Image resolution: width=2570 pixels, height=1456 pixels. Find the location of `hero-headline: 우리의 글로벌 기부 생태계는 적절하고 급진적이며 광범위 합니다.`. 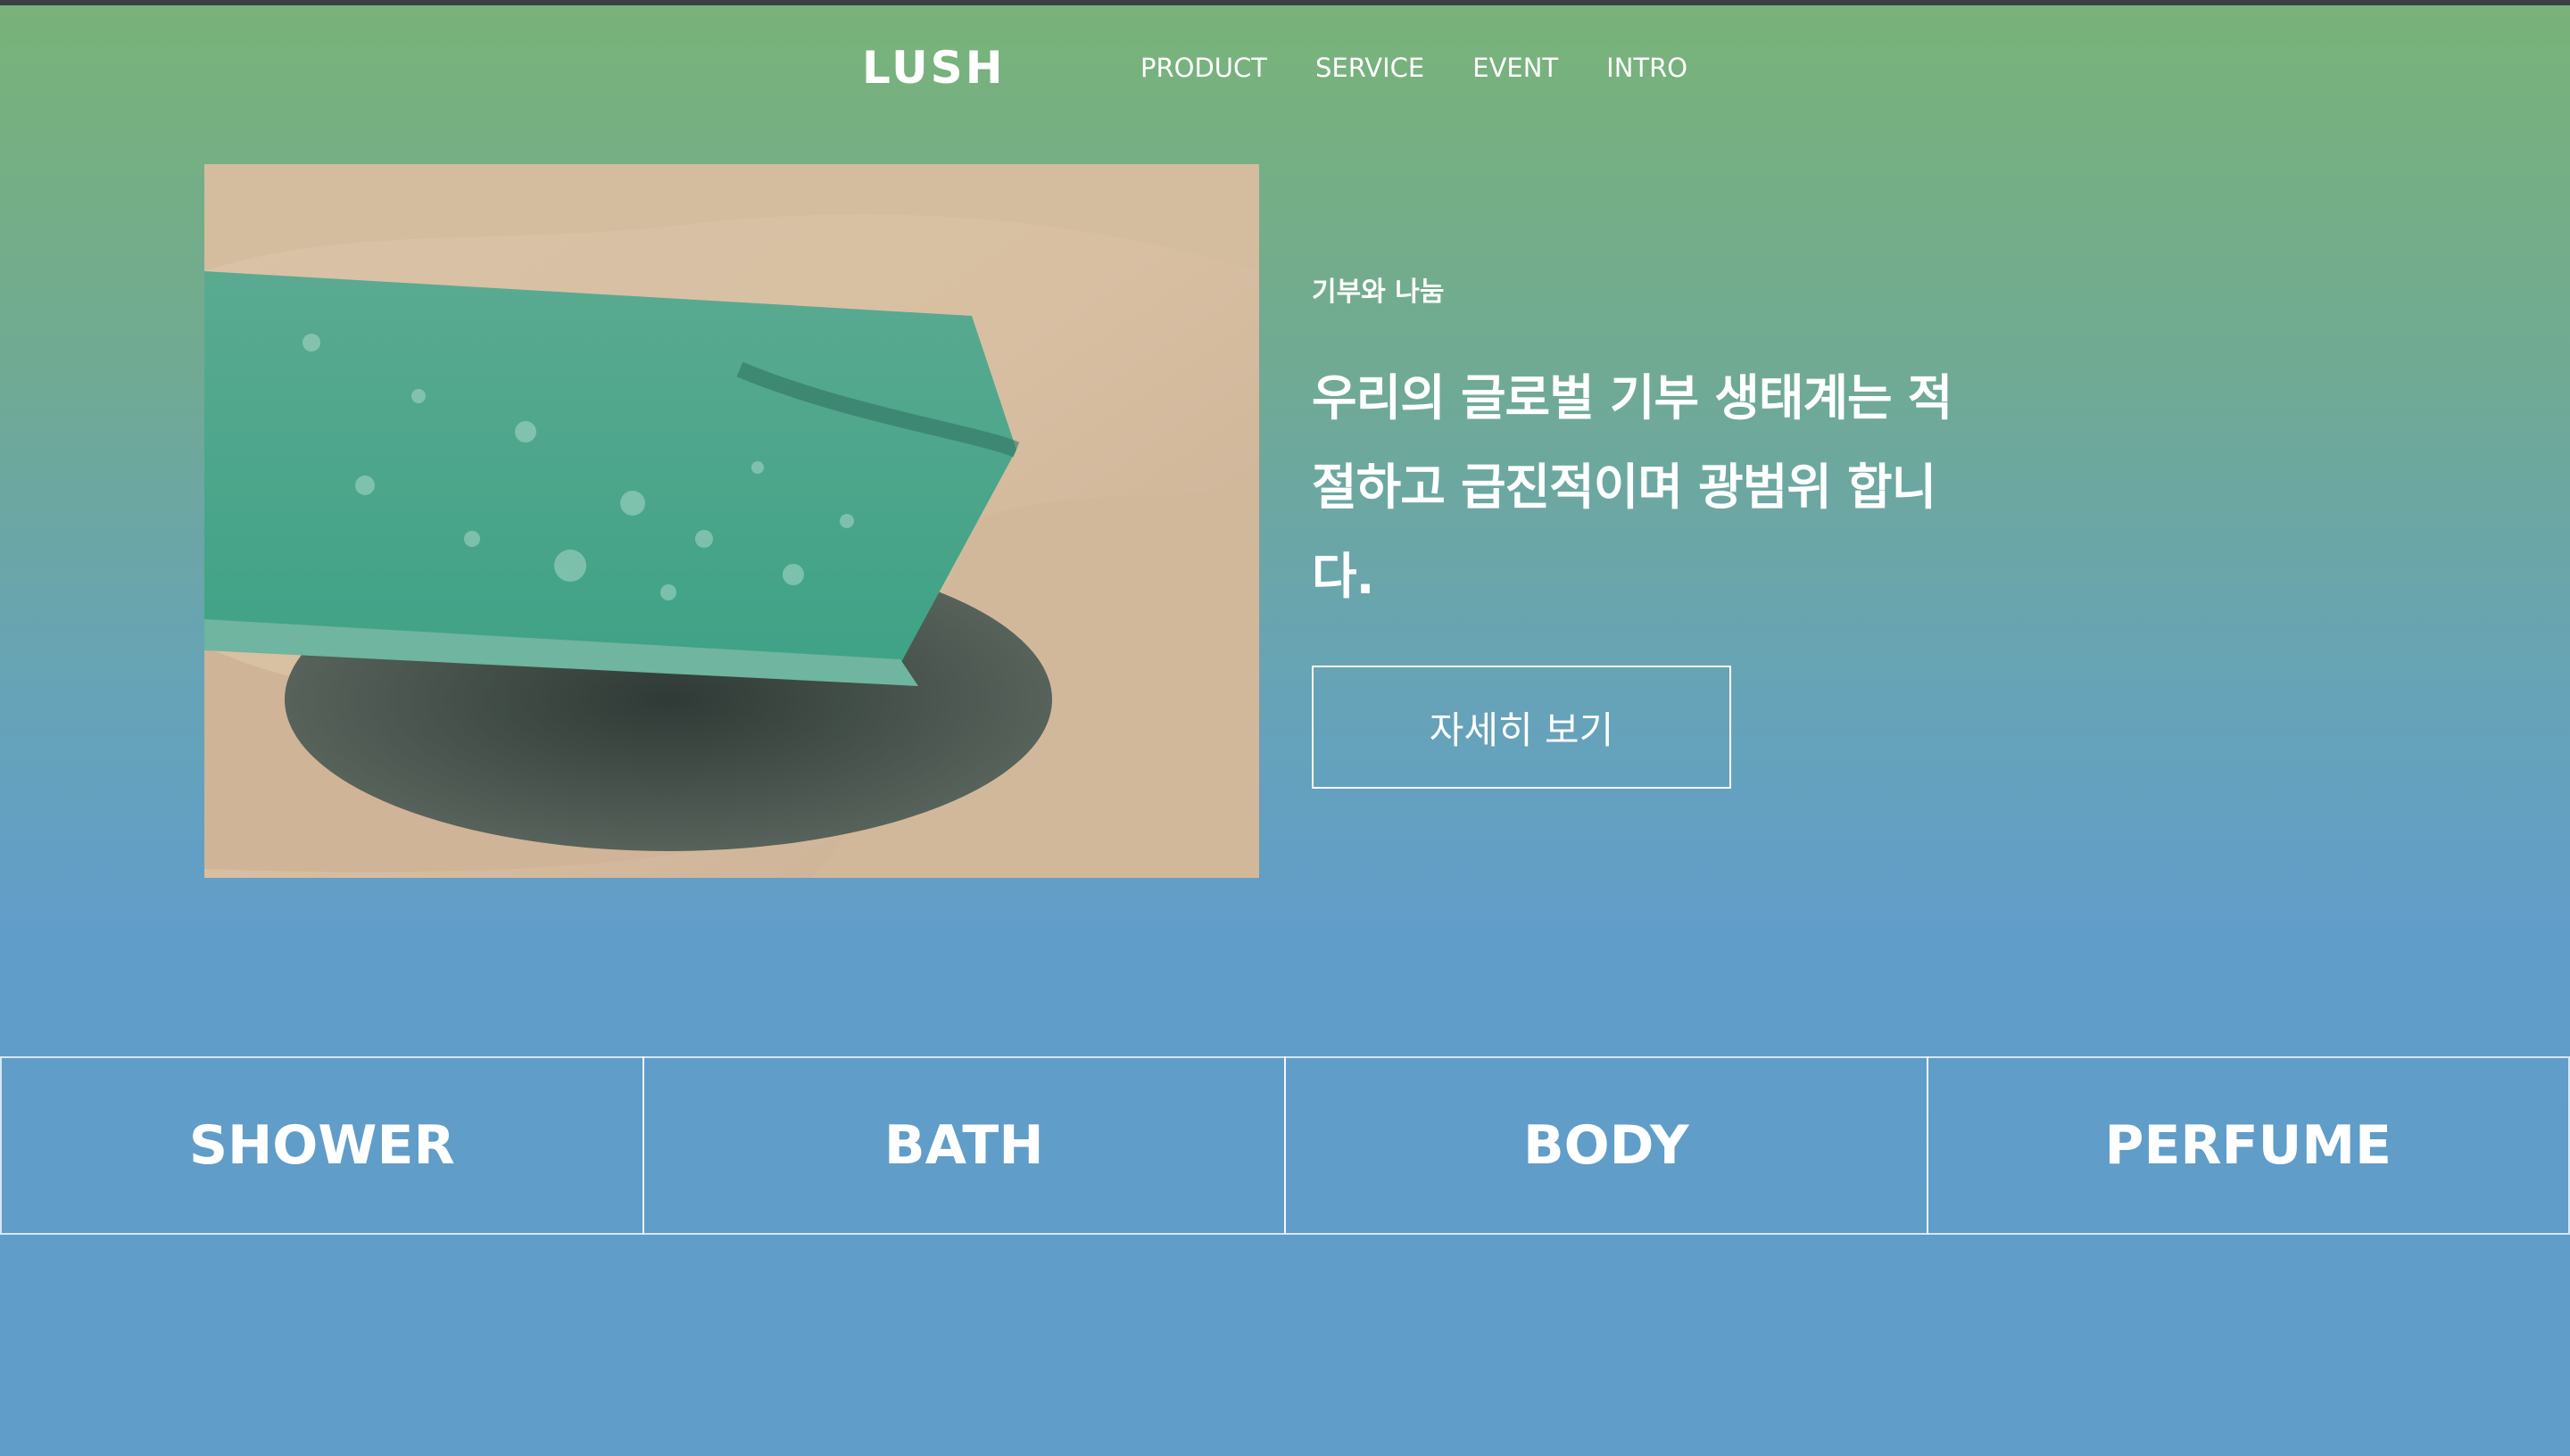

hero-headline: 우리의 글로벌 기부 생태계는 적절하고 급진적이며 광범위 합니다. is located at coordinates (1632, 487).